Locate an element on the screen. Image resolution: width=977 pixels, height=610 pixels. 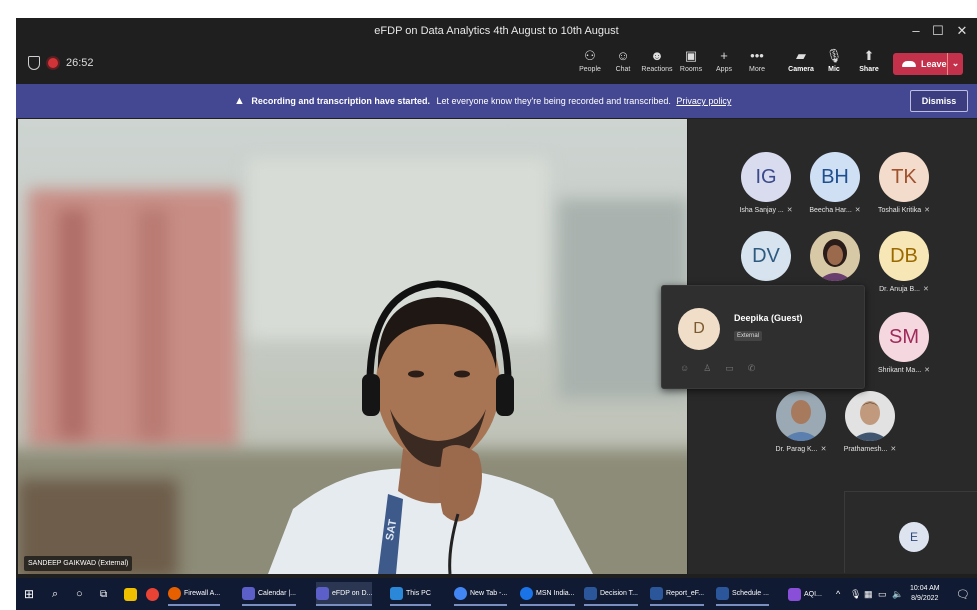
tray-display-icon: ▭ is located at coordinates (882, 594).